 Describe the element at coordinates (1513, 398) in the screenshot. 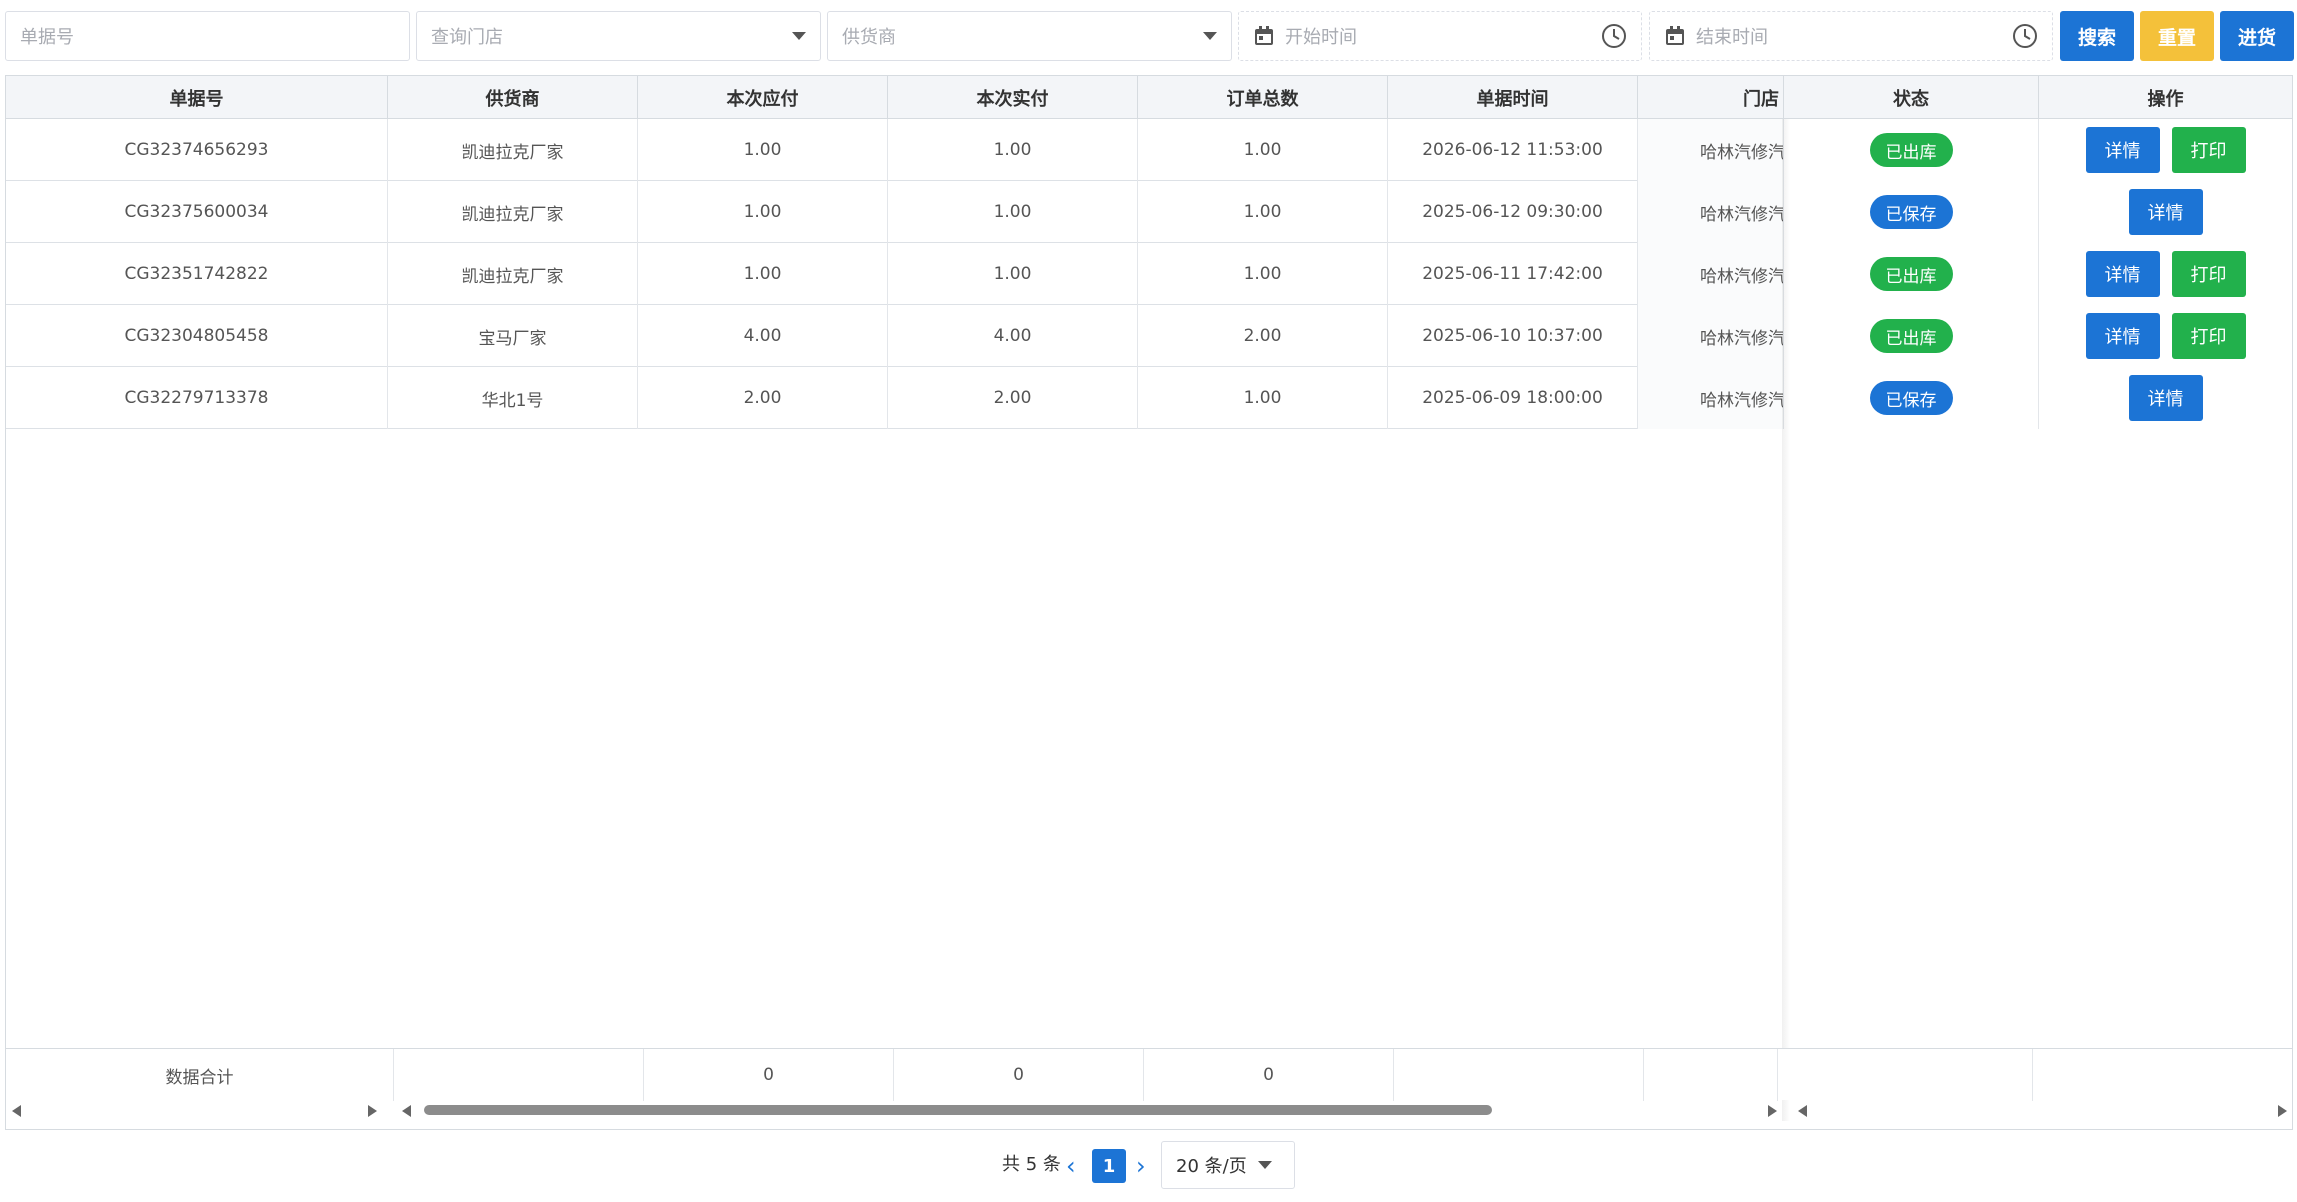

I see `time-cell: 2025-06-09 18:00:00` at that location.